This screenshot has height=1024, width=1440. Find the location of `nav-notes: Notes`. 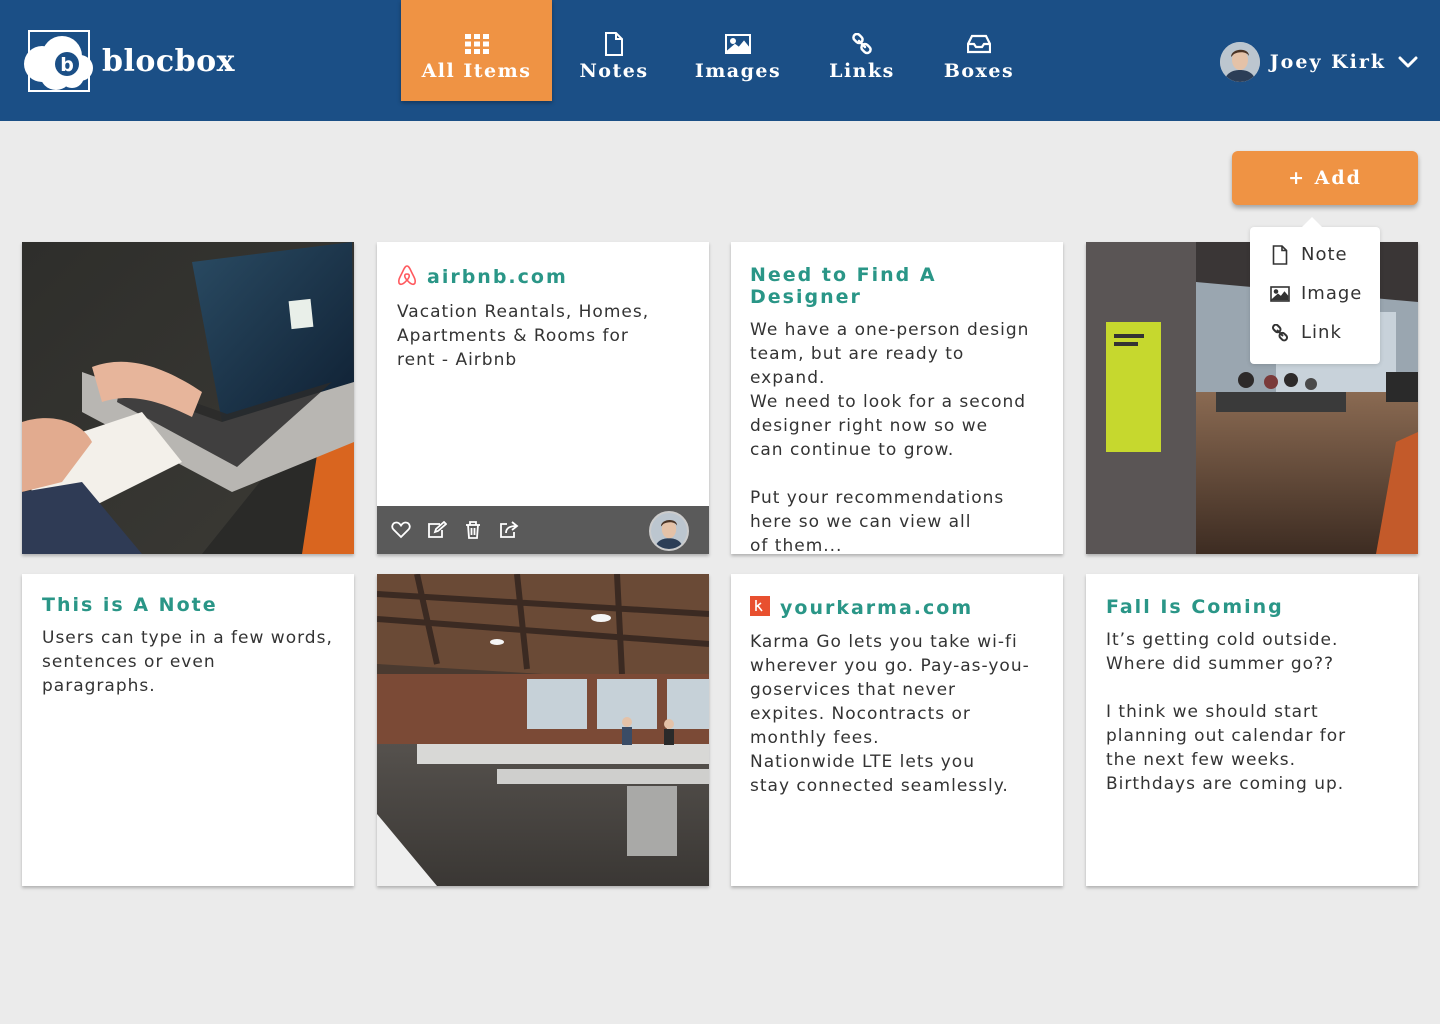

nav-notes: Notes is located at coordinates (614, 50).